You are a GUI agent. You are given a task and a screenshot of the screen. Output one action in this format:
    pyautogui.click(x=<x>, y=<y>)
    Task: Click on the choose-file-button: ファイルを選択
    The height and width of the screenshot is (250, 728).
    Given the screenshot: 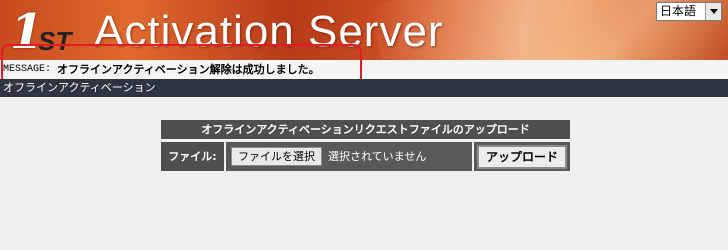 What is the action you would take?
    pyautogui.click(x=276, y=156)
    